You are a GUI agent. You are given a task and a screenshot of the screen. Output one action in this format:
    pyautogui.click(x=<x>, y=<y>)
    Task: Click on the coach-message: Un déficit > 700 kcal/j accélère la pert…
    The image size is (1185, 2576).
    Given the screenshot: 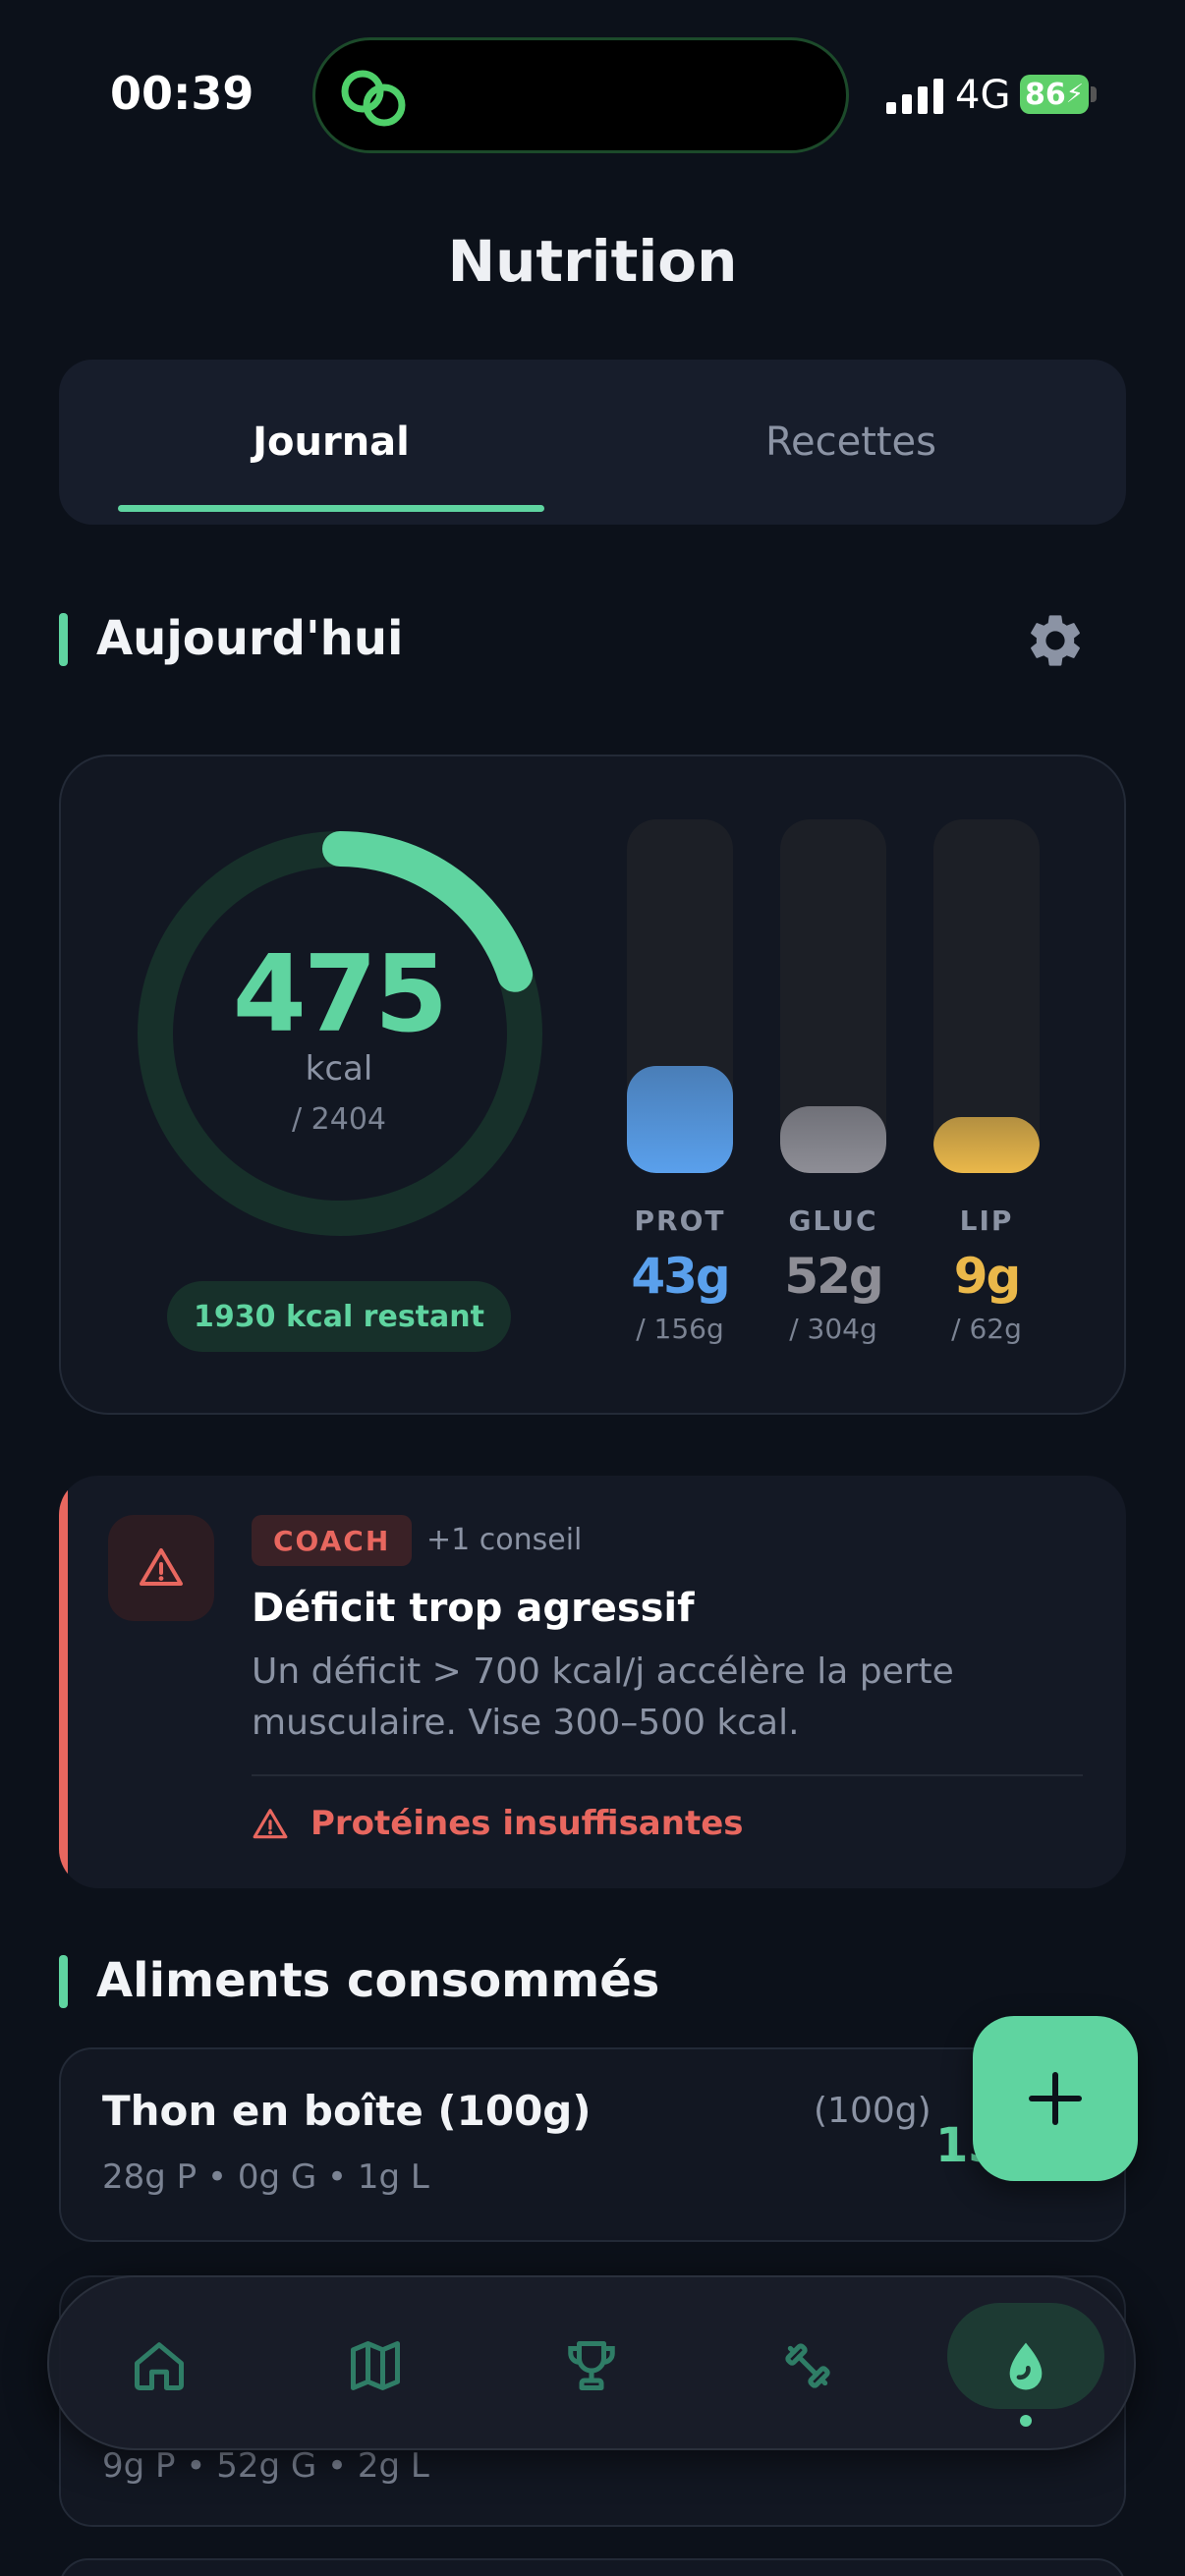 What is the action you would take?
    pyautogui.click(x=603, y=1697)
    